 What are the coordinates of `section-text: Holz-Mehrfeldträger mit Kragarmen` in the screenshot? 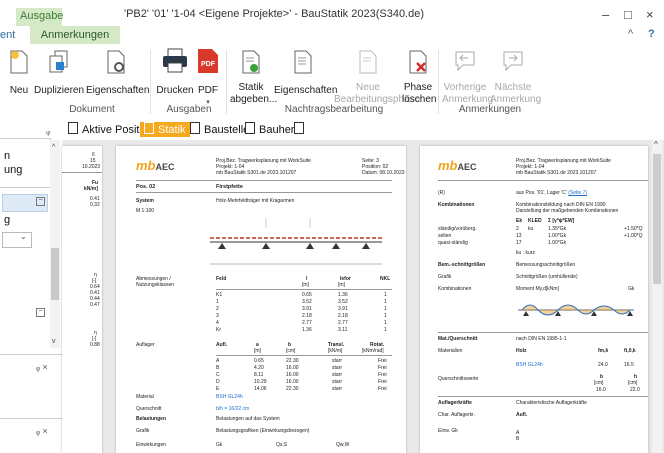 It's located at (255, 201).